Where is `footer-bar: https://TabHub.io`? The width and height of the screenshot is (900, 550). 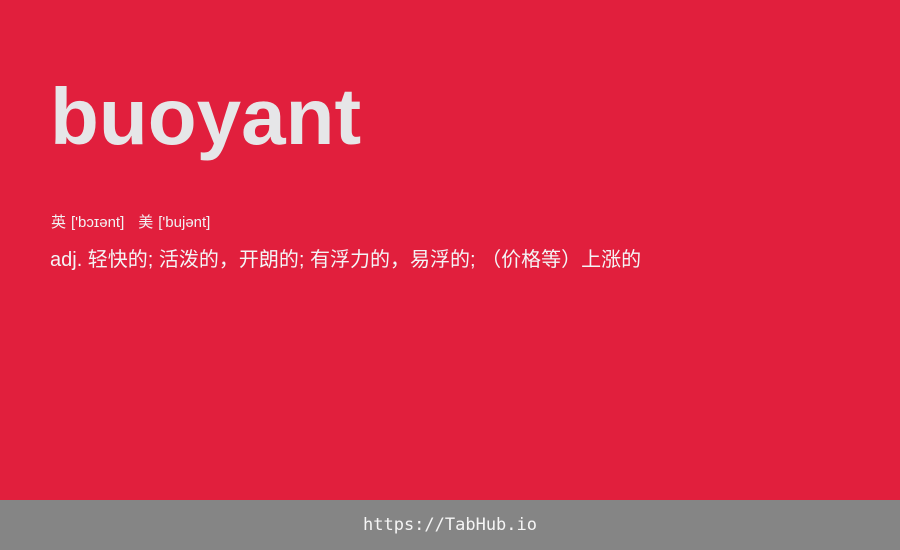 footer-bar: https://TabHub.io is located at coordinates (450, 525).